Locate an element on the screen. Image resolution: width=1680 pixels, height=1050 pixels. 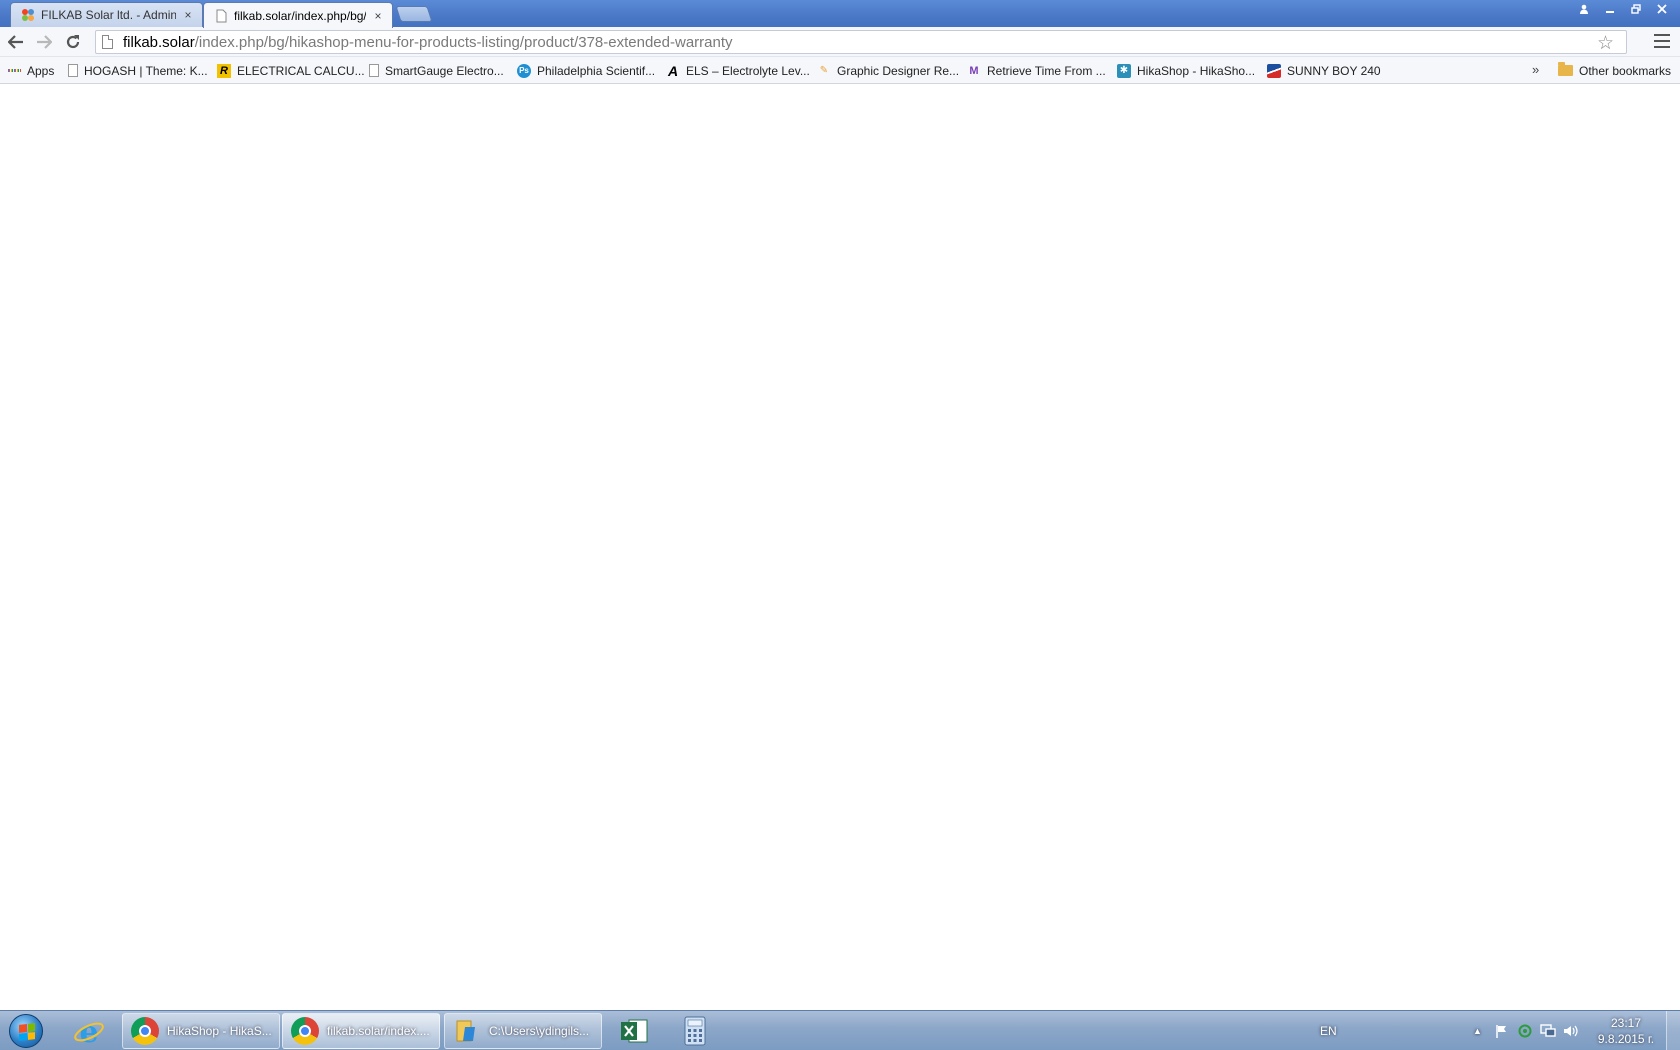
tab-filkab-product: filkab.solar/index.php/bg/ × is located at coordinates (298, 15).